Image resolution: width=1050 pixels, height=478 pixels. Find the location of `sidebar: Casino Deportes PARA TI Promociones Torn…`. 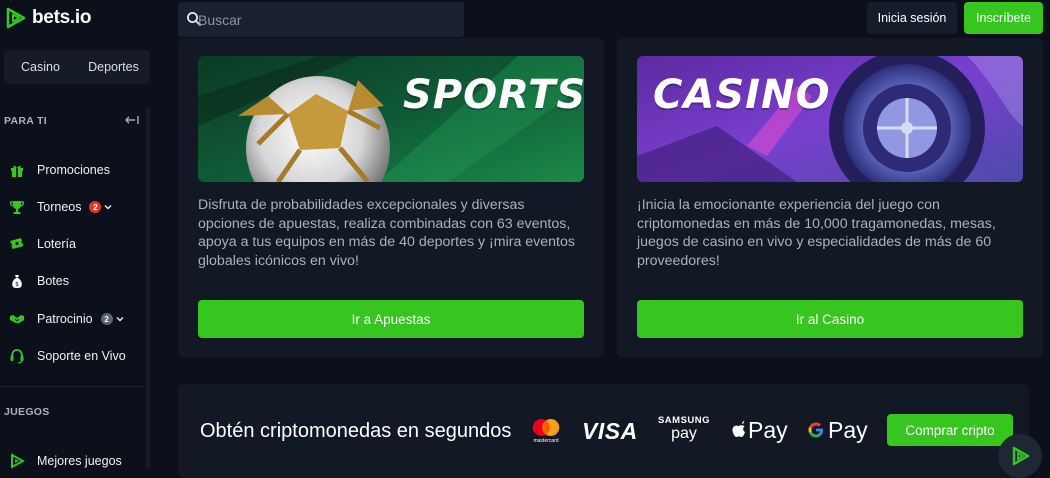

sidebar: Casino Deportes PARA TI Promociones Torn… is located at coordinates (80, 258).